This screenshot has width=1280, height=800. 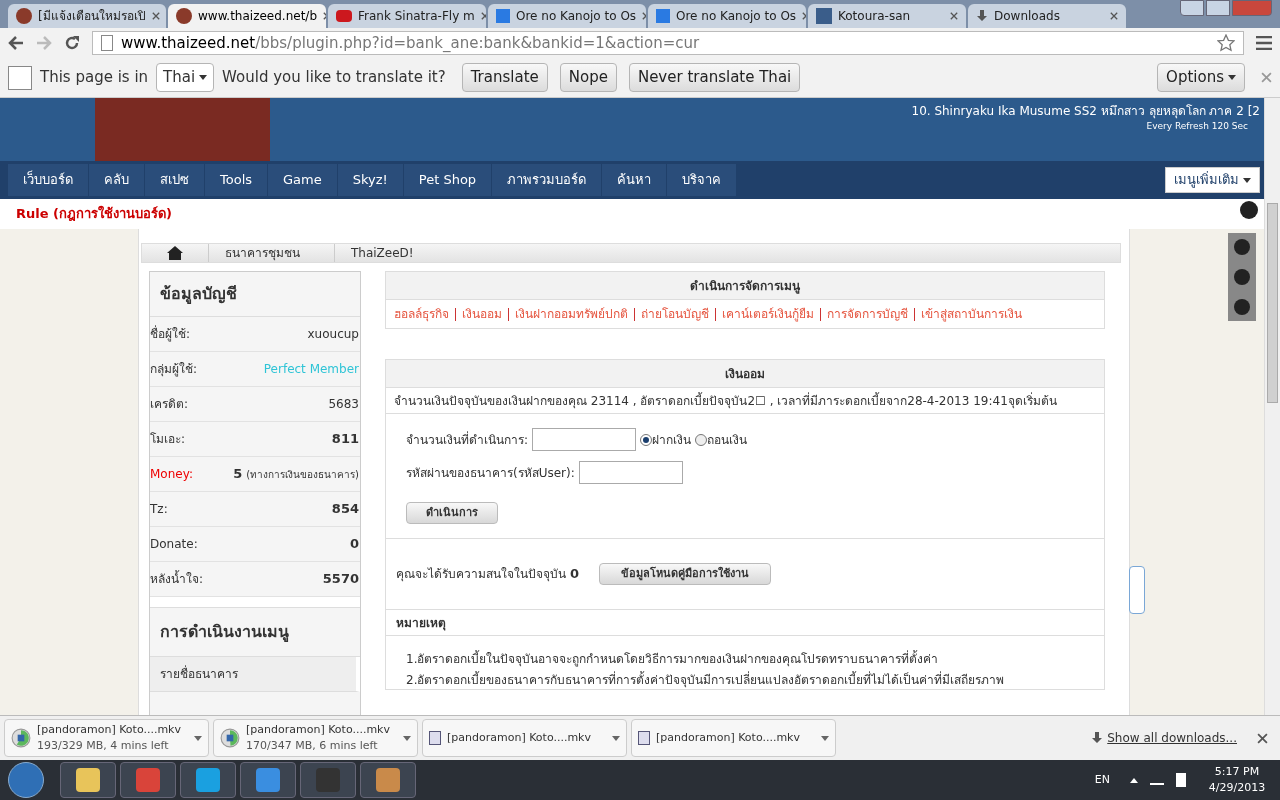 What do you see at coordinates (236, 180) in the screenshot?
I see `nav-link: Tools` at bounding box center [236, 180].